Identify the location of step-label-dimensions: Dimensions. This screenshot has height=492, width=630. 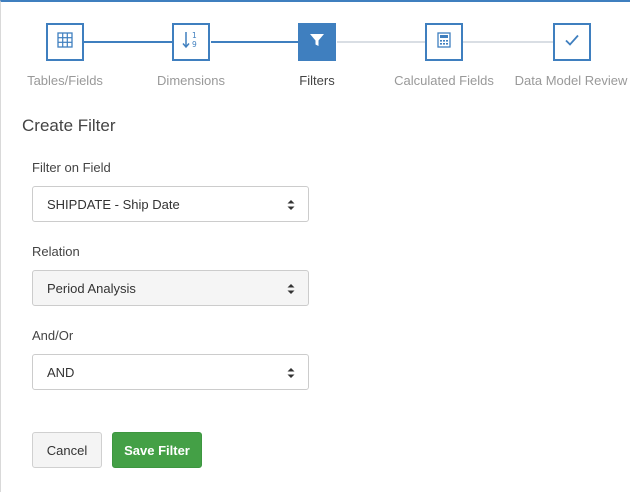
(191, 80).